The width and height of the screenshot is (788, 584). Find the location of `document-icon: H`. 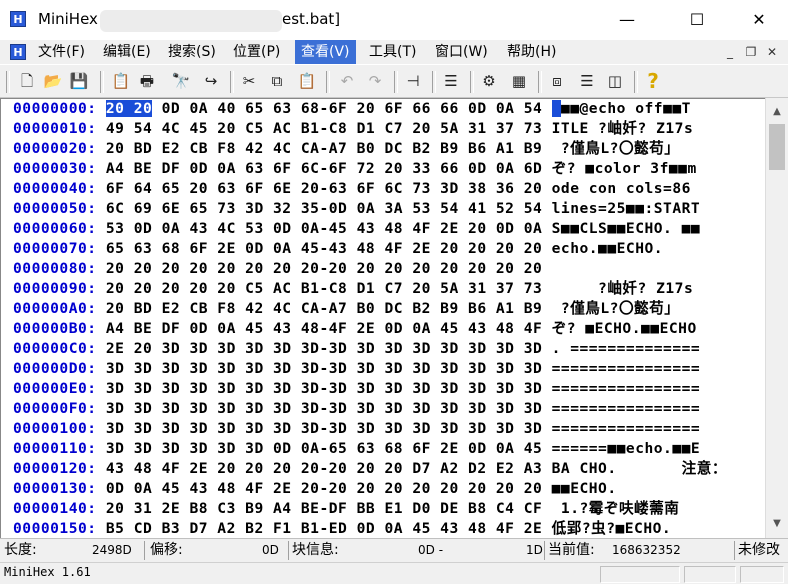

document-icon: H is located at coordinates (18, 52).